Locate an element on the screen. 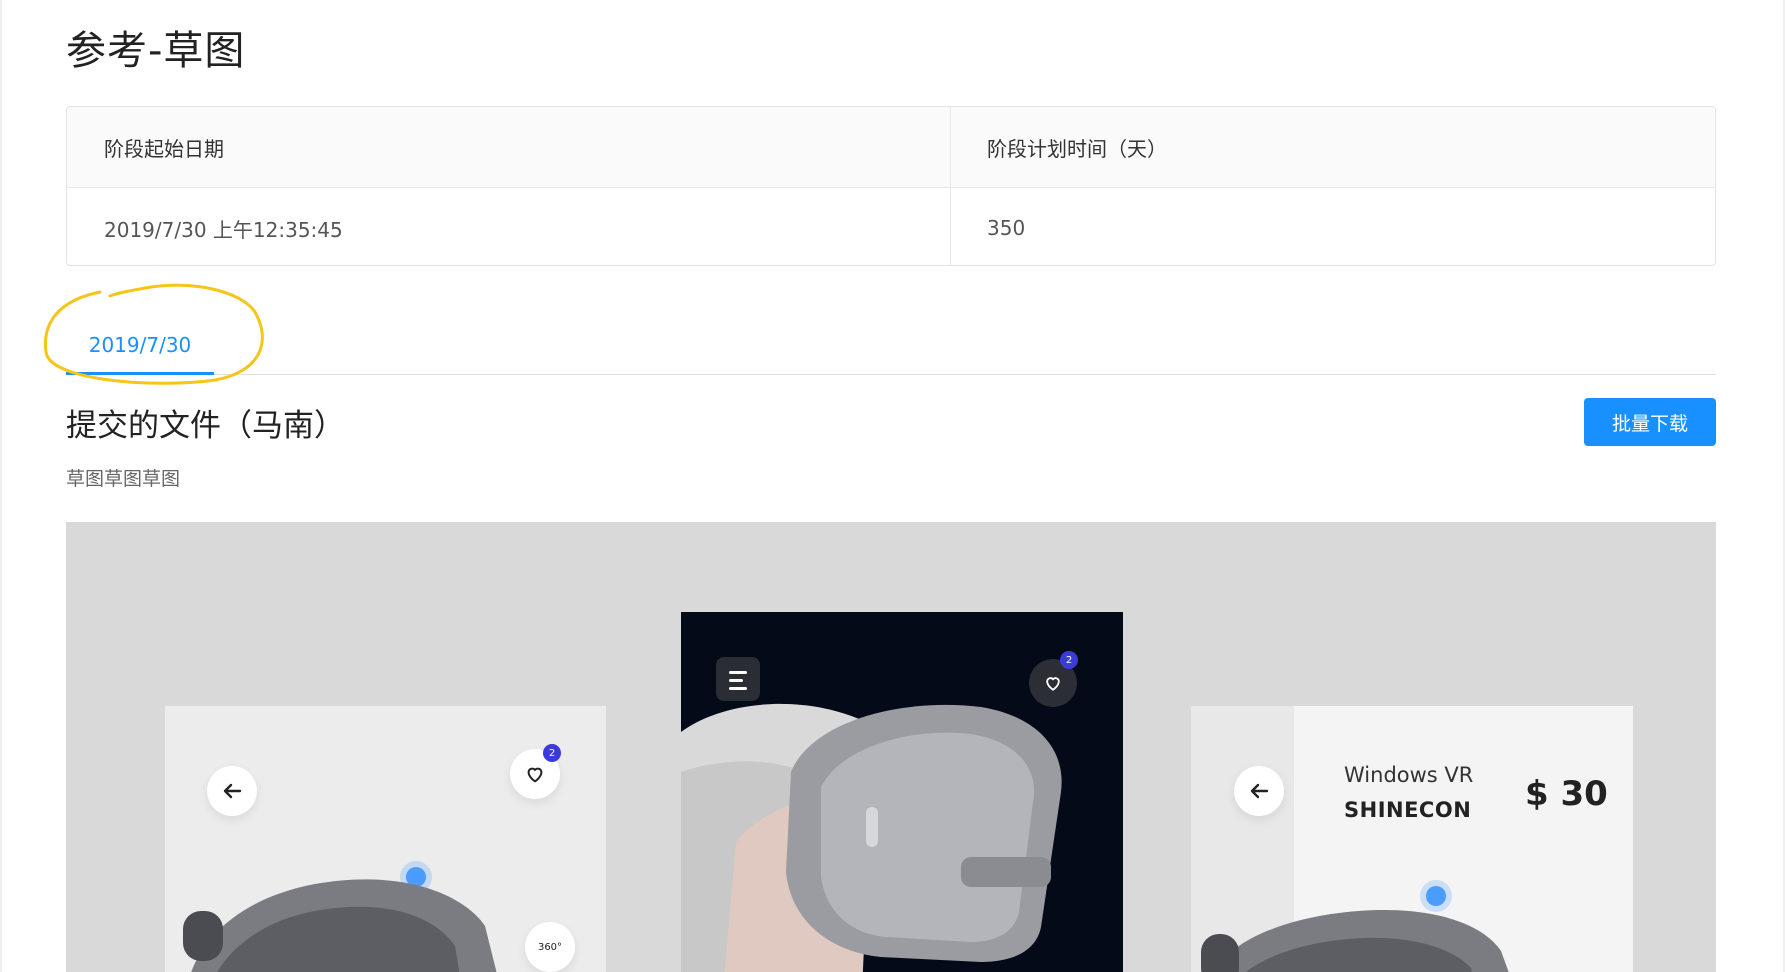 The image size is (1785, 972). vr-card-center: 2 is located at coordinates (902, 792).